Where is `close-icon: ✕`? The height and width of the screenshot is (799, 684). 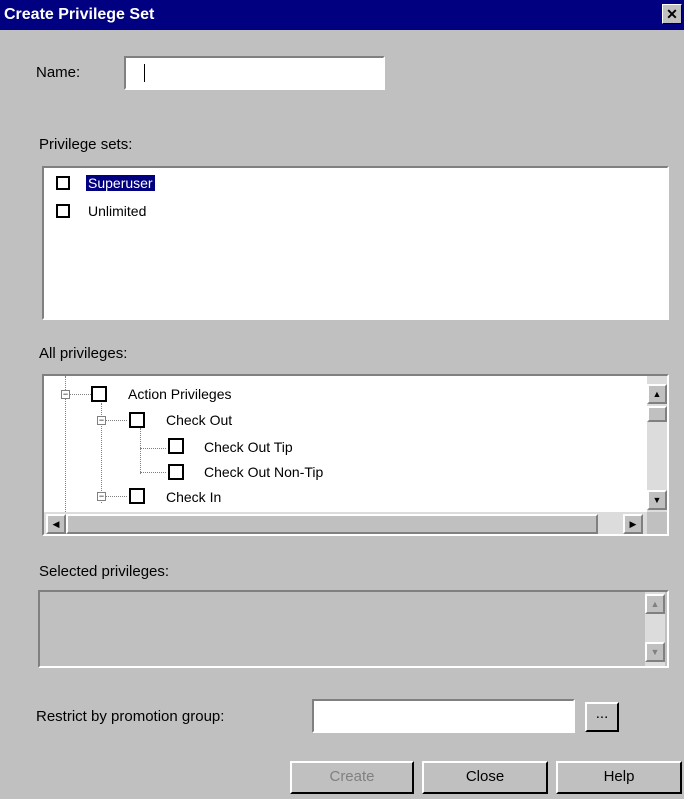 close-icon: ✕ is located at coordinates (672, 14).